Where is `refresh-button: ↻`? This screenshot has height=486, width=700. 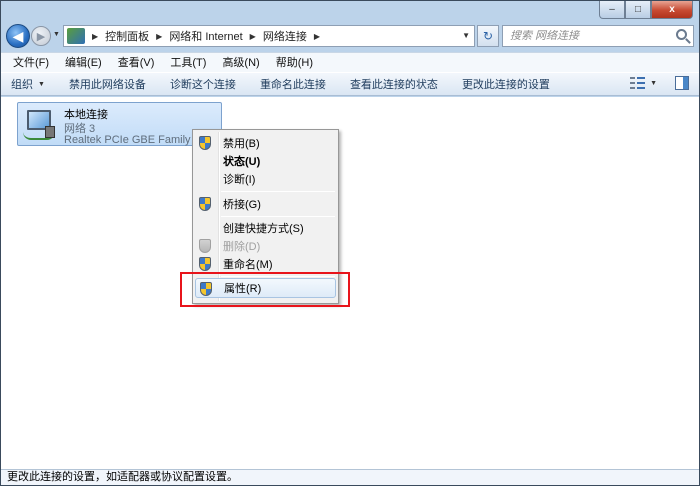
refresh-button: ↻ is located at coordinates (488, 36).